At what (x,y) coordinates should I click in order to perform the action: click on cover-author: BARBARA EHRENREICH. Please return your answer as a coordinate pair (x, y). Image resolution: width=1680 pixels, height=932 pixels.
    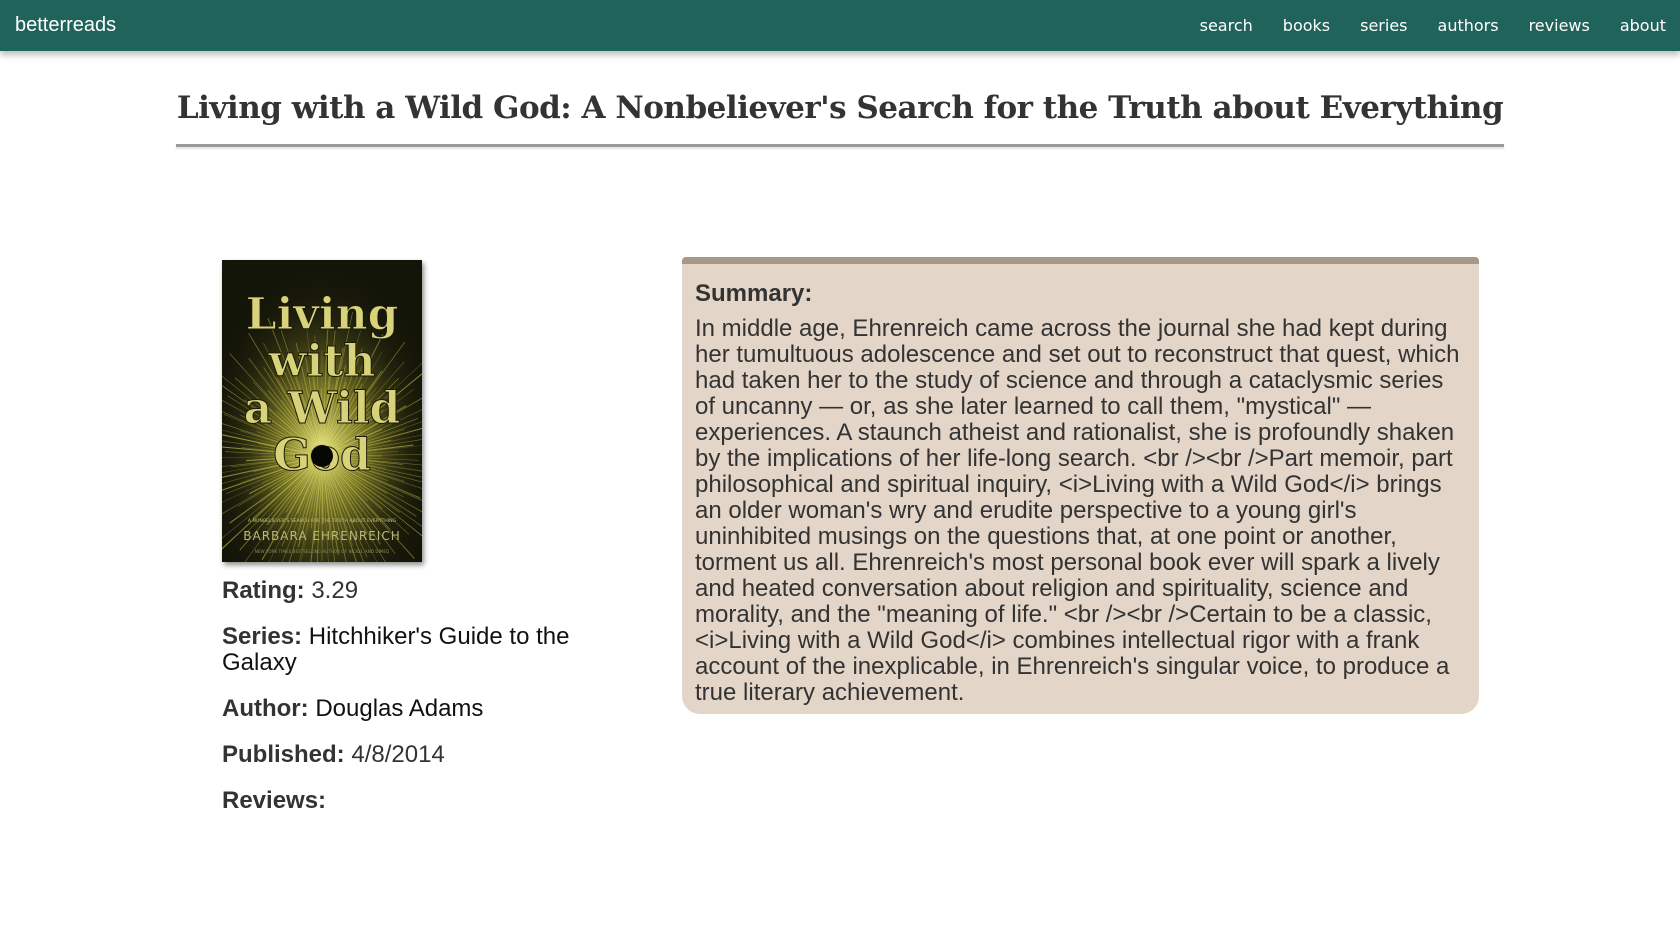
    Looking at the image, I should click on (321, 536).